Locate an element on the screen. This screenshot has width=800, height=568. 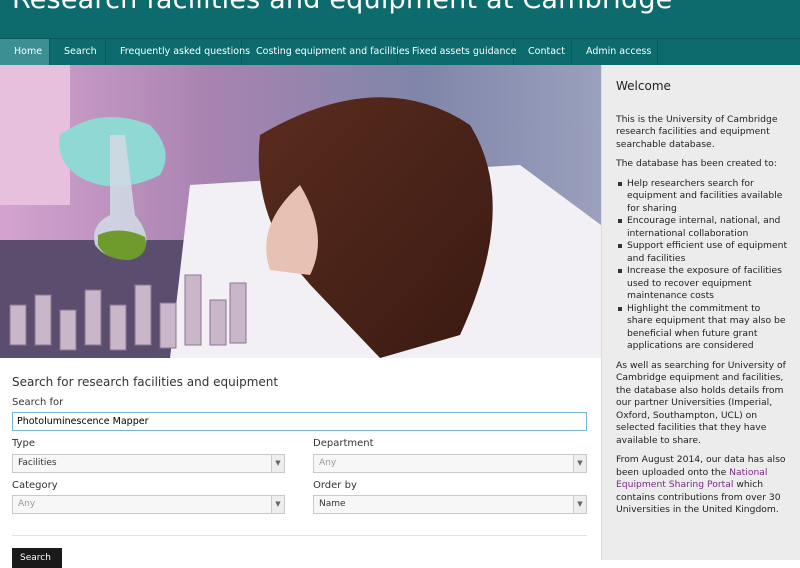
type-select: Facilities ▼ is located at coordinates (148, 463).